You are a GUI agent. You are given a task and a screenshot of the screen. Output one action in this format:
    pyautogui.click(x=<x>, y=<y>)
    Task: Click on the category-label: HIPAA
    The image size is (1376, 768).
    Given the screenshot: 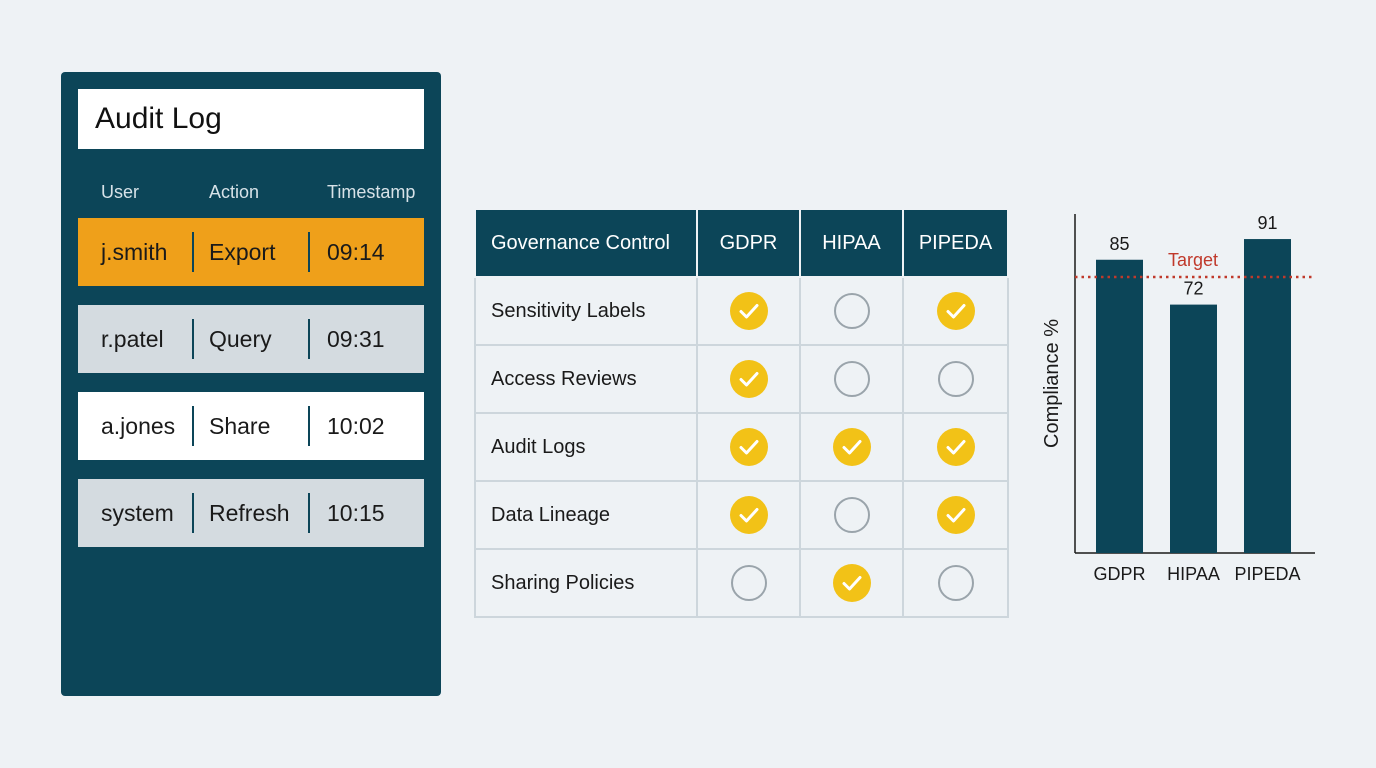 What is the action you would take?
    pyautogui.click(x=1193, y=574)
    